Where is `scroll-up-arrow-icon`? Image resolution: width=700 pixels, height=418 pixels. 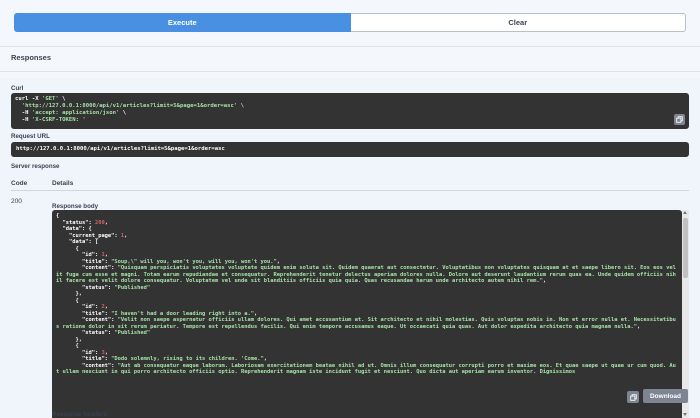
scroll-up-arrow-icon is located at coordinates (685, 212).